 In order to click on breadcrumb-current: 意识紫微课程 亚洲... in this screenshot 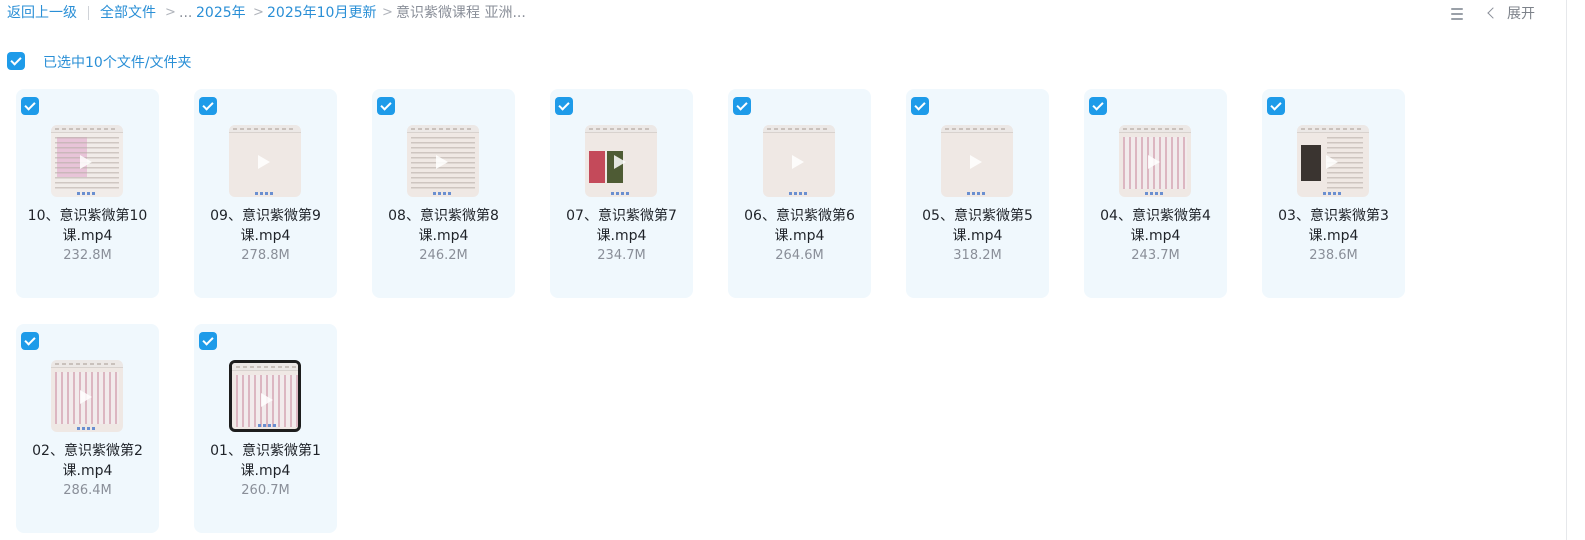, I will do `click(461, 13)`.